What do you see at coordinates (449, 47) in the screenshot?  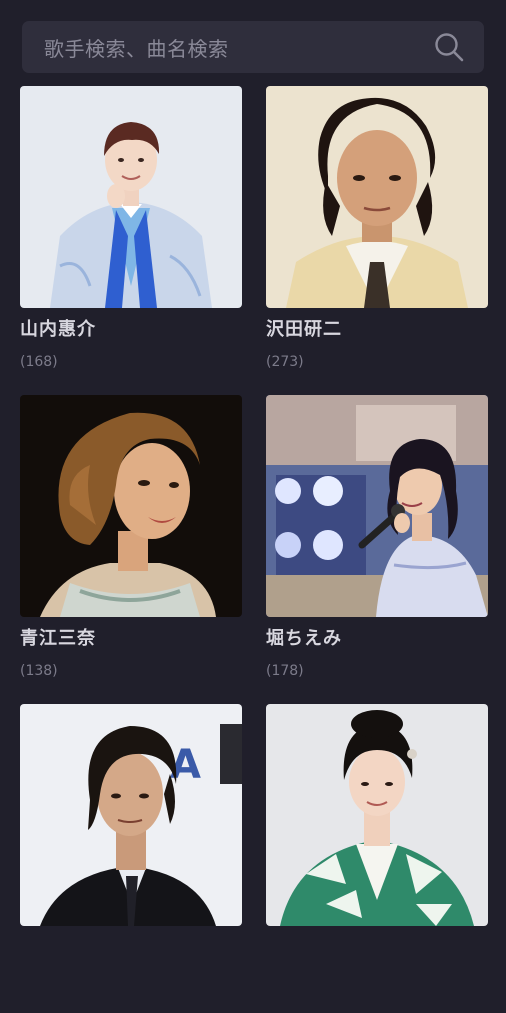 I see `search-icon` at bounding box center [449, 47].